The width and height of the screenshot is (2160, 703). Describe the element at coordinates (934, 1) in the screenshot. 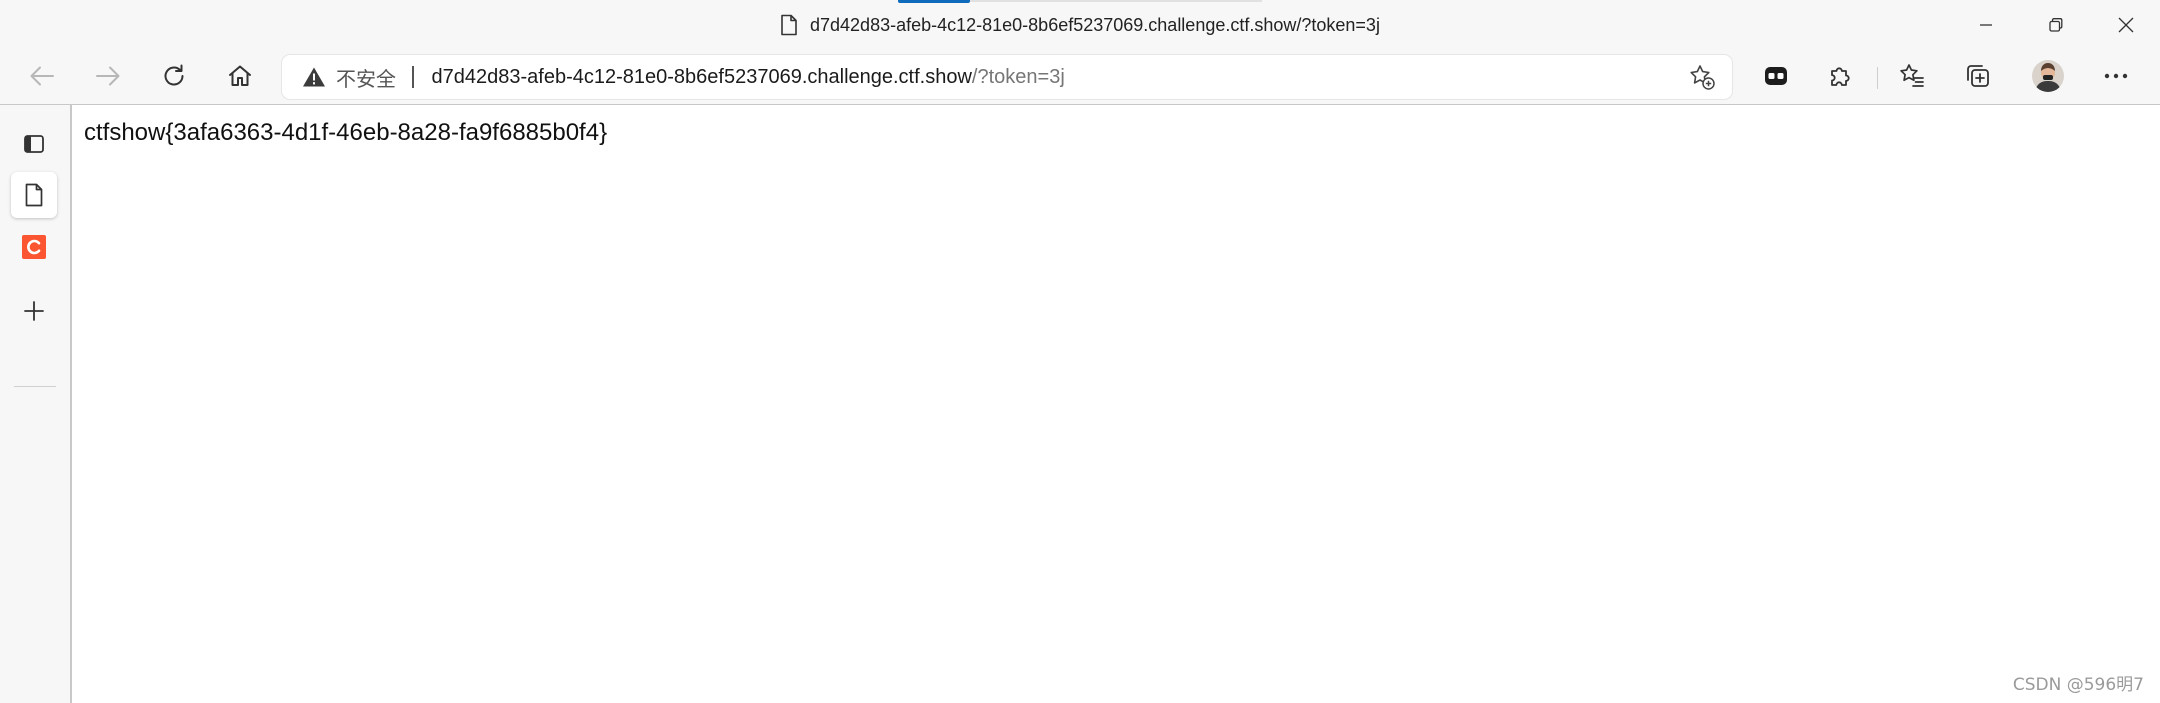

I see `active-tab-indicator` at that location.